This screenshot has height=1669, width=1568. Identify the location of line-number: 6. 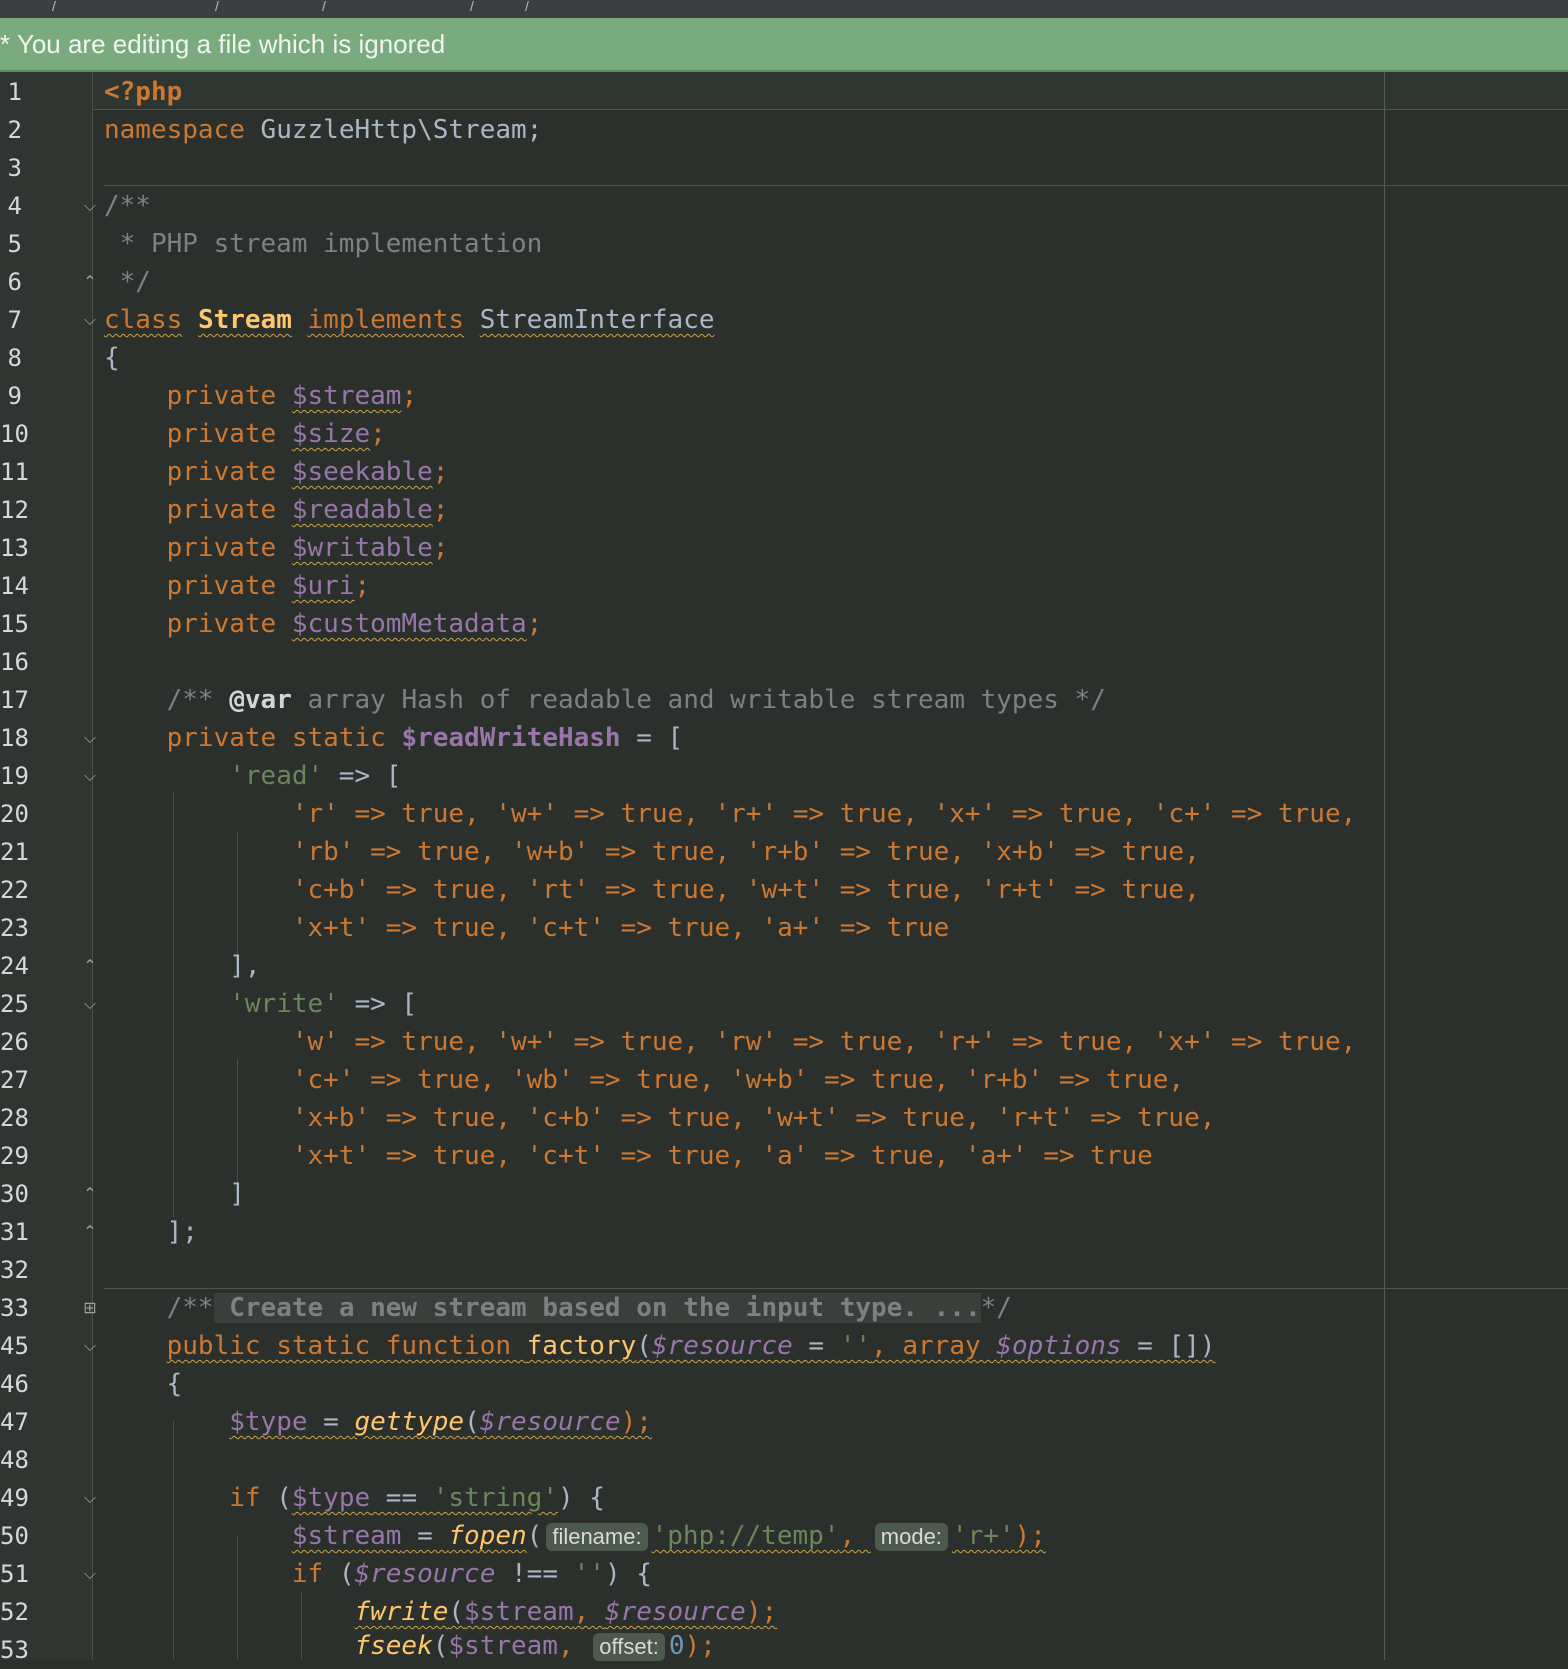
(14, 282).